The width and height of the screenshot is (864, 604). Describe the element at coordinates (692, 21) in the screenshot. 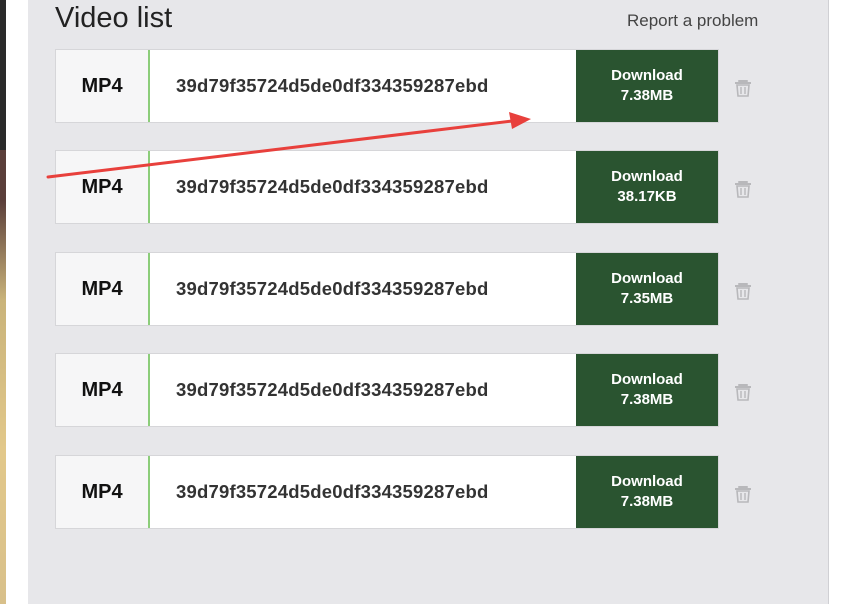

I see `report-problem-link: Report a problem` at that location.